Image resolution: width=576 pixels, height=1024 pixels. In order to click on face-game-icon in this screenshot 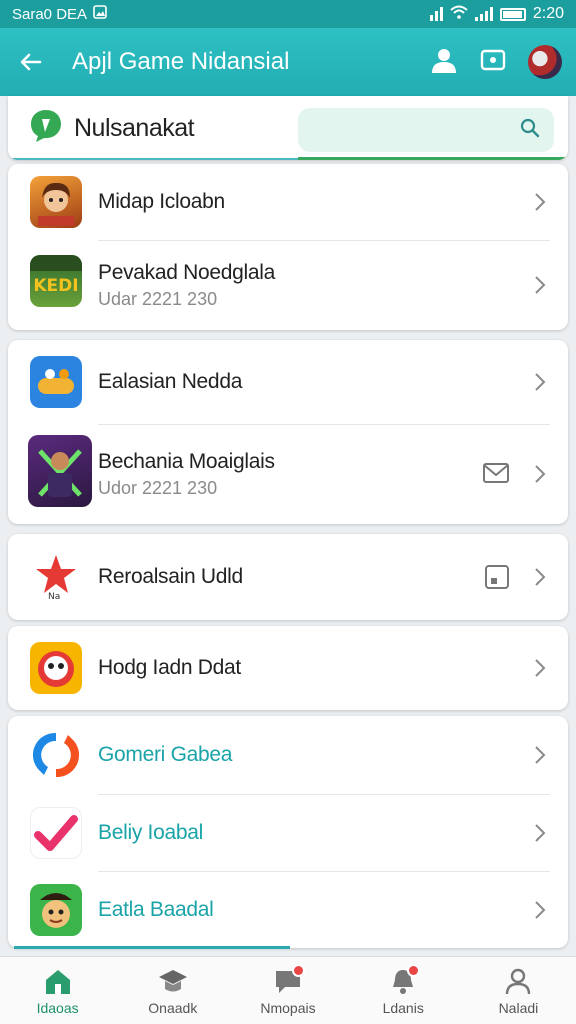, I will do `click(56, 668)`.